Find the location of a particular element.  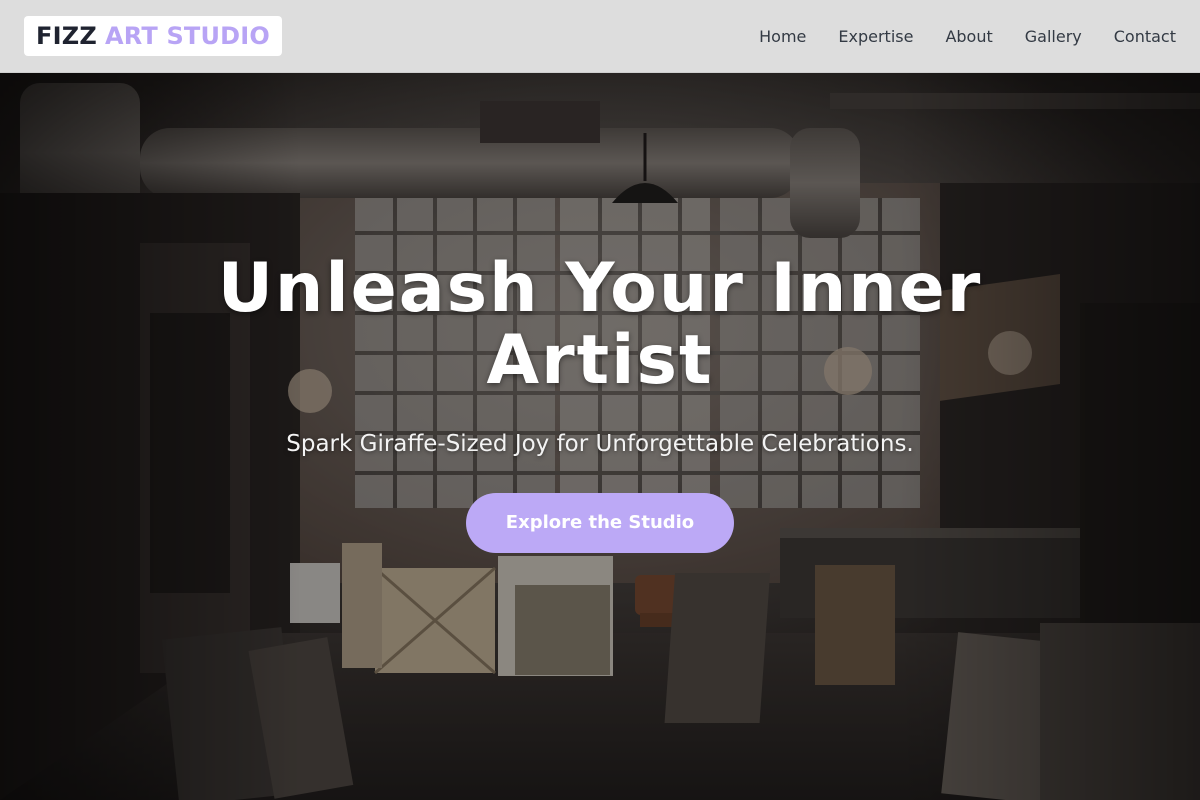

nav-link-gallery: Gallery is located at coordinates (1053, 36).